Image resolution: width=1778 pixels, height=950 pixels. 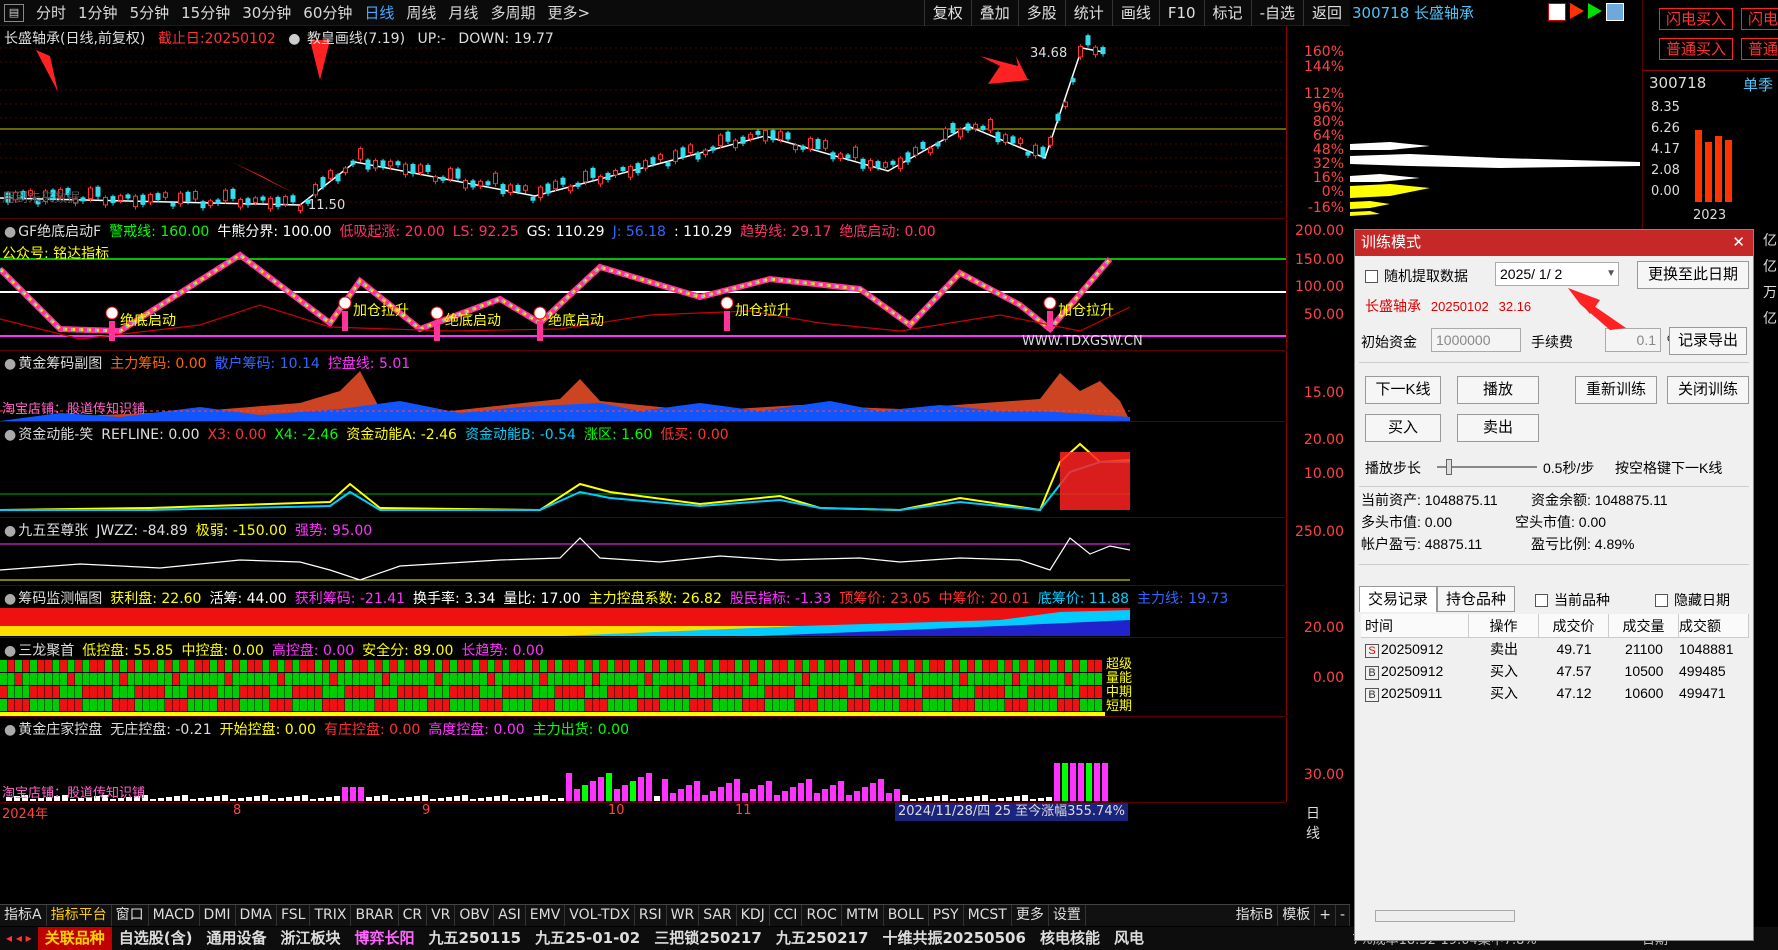 I want to click on indicator-tab-13: EMV, so click(x=546, y=915).